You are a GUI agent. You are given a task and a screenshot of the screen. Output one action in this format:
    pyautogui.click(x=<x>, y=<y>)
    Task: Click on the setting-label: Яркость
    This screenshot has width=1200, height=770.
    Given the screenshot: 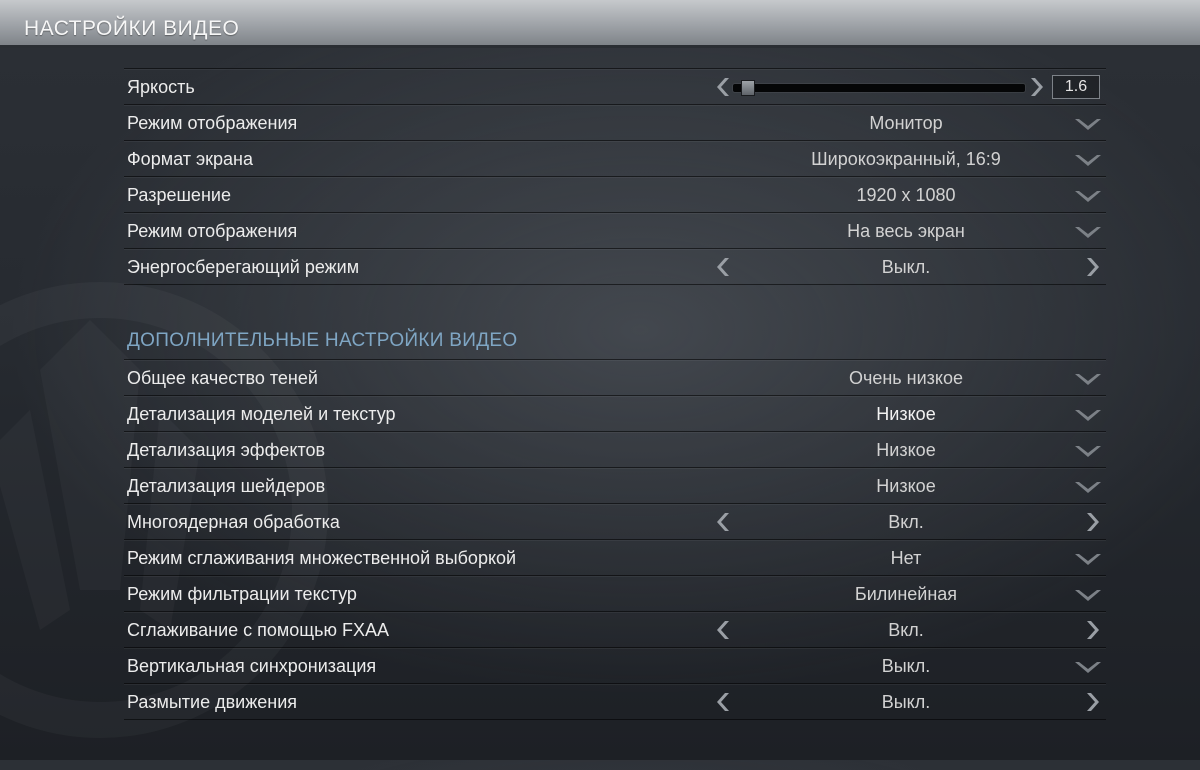 What is the action you would take?
    pyautogui.click(x=161, y=87)
    